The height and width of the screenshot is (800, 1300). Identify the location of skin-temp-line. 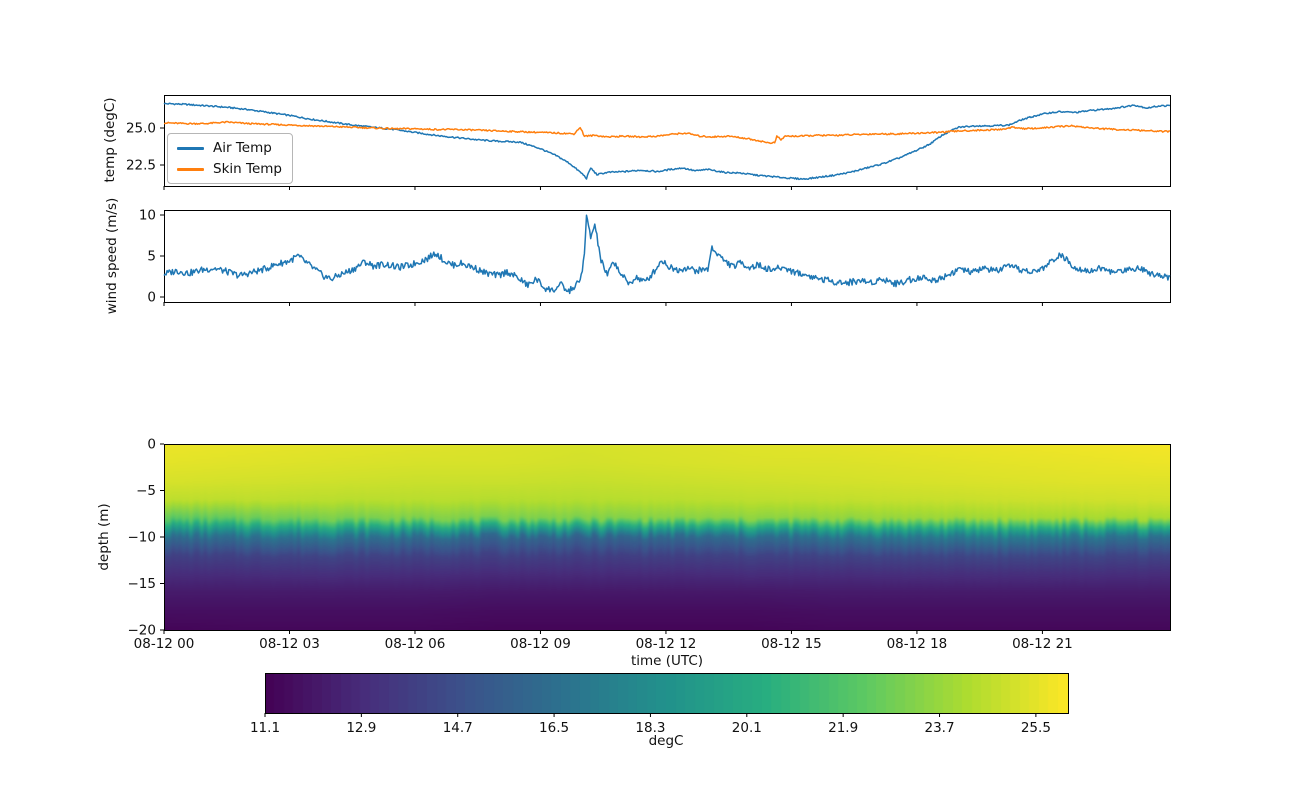
(667, 132).